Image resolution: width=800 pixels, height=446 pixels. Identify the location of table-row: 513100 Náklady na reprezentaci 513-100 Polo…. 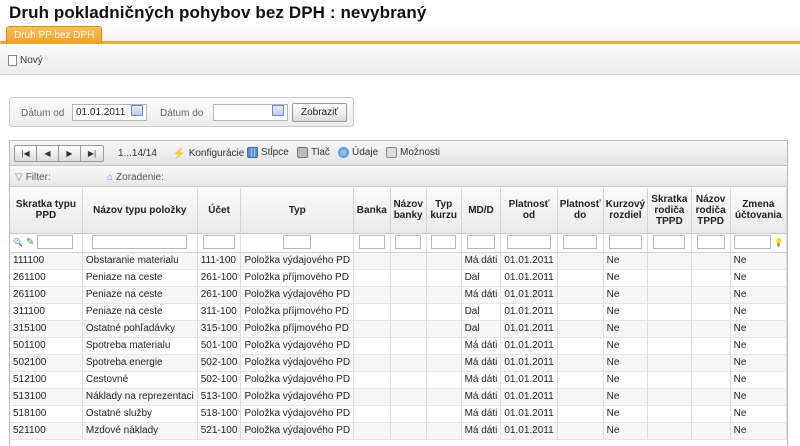
(398, 397).